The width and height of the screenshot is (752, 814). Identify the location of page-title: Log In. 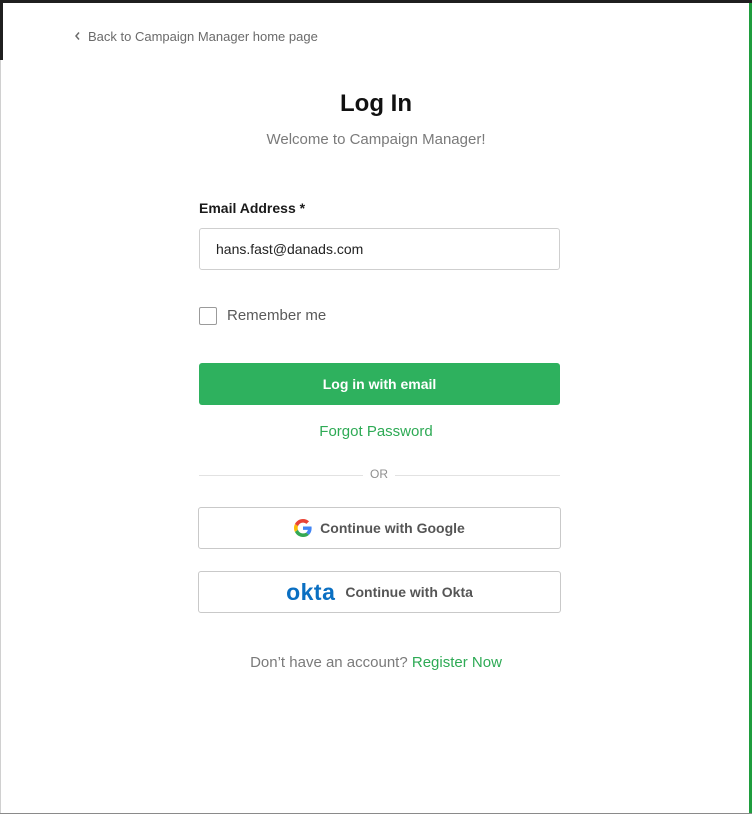
(376, 103).